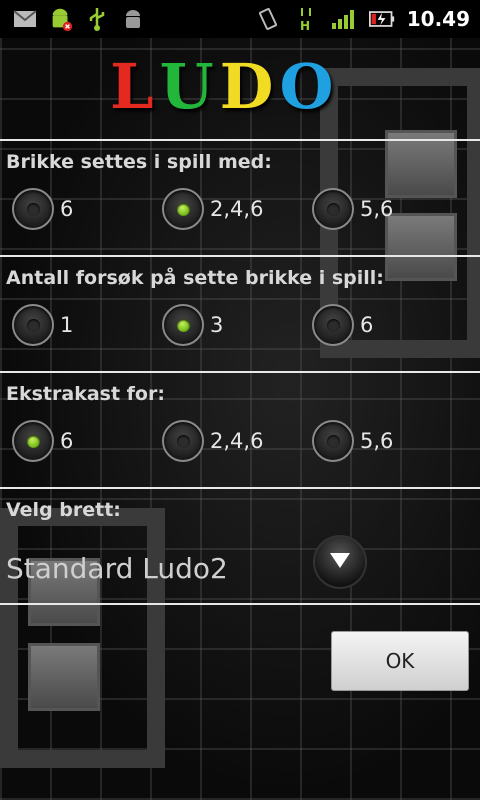  I want to click on hspa-data-icon: H, so click(306, 19).